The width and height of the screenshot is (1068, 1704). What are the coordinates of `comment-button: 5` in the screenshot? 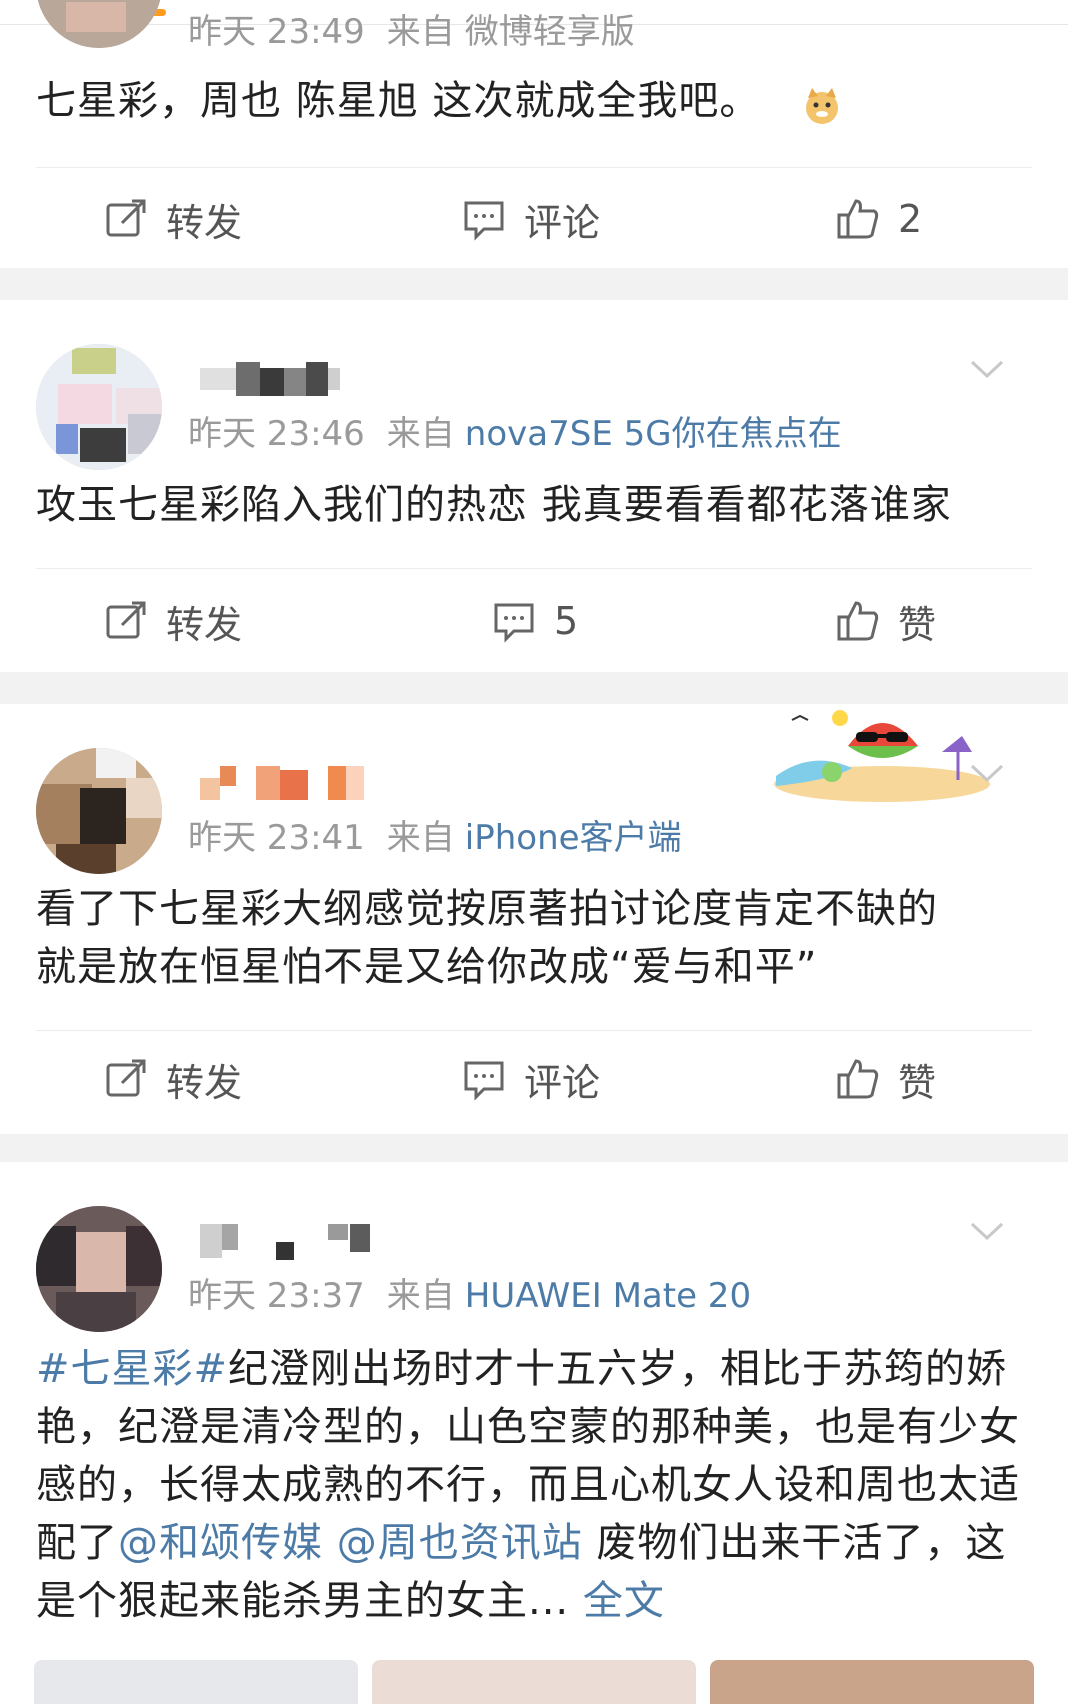 It's located at (535, 621).